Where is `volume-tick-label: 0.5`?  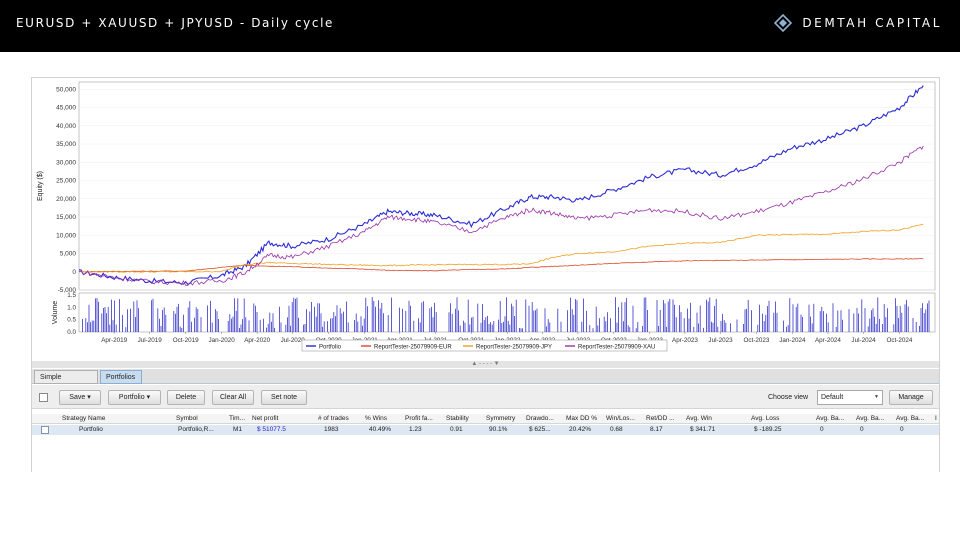
volume-tick-label: 0.5 is located at coordinates (71, 320).